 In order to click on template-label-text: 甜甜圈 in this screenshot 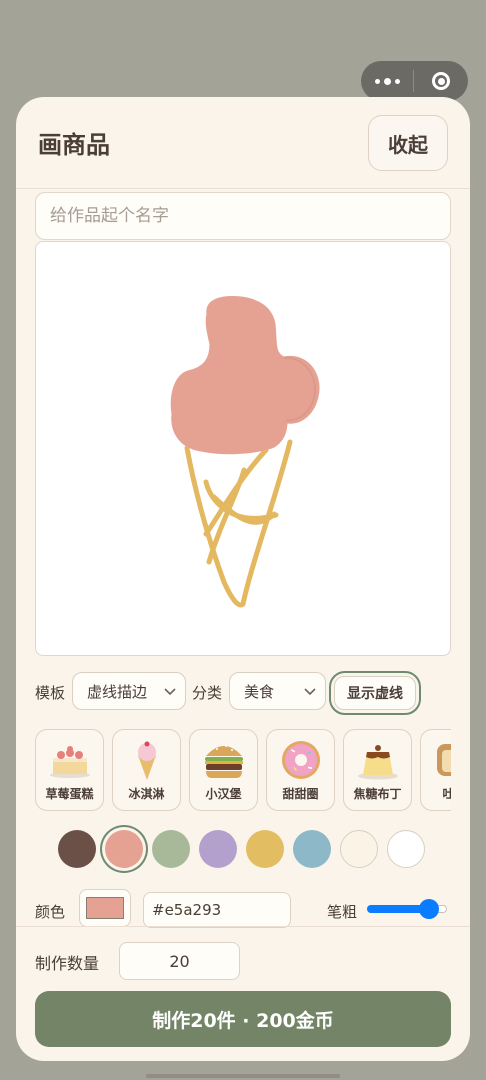, I will do `click(300, 794)`.